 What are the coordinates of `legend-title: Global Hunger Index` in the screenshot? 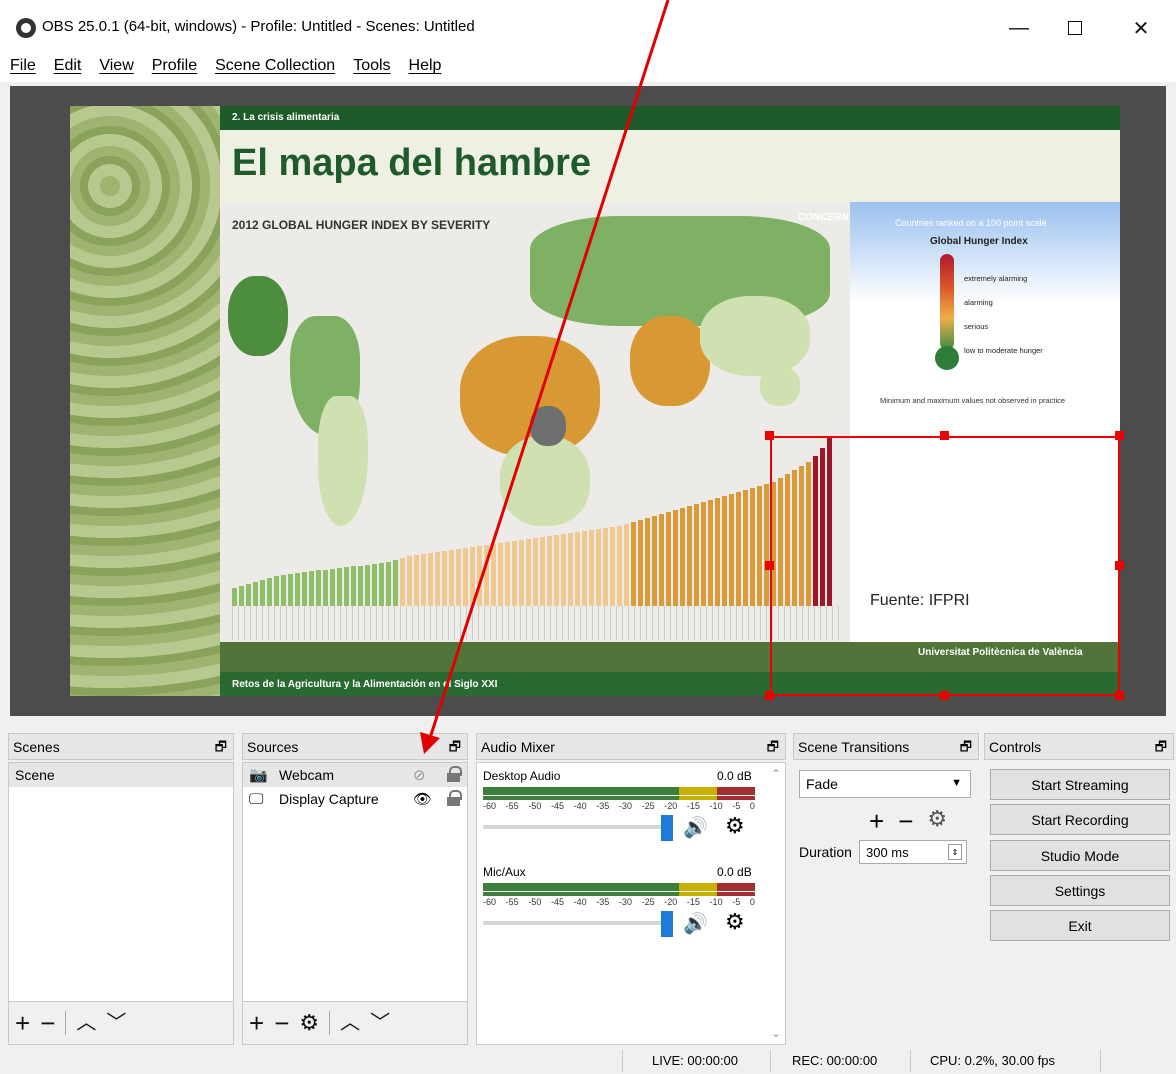 It's located at (979, 241).